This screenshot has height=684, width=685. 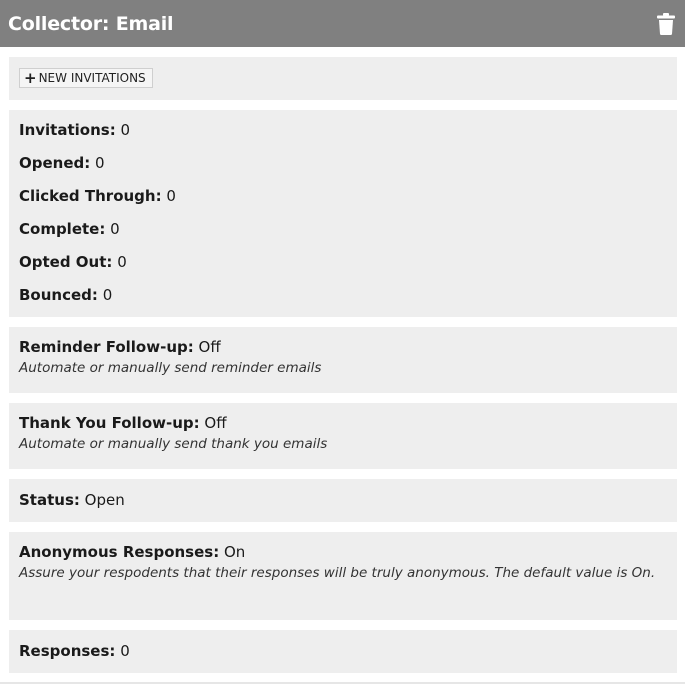 What do you see at coordinates (343, 78) in the screenshot?
I see `actions-panel: + NEW INVITATIONS` at bounding box center [343, 78].